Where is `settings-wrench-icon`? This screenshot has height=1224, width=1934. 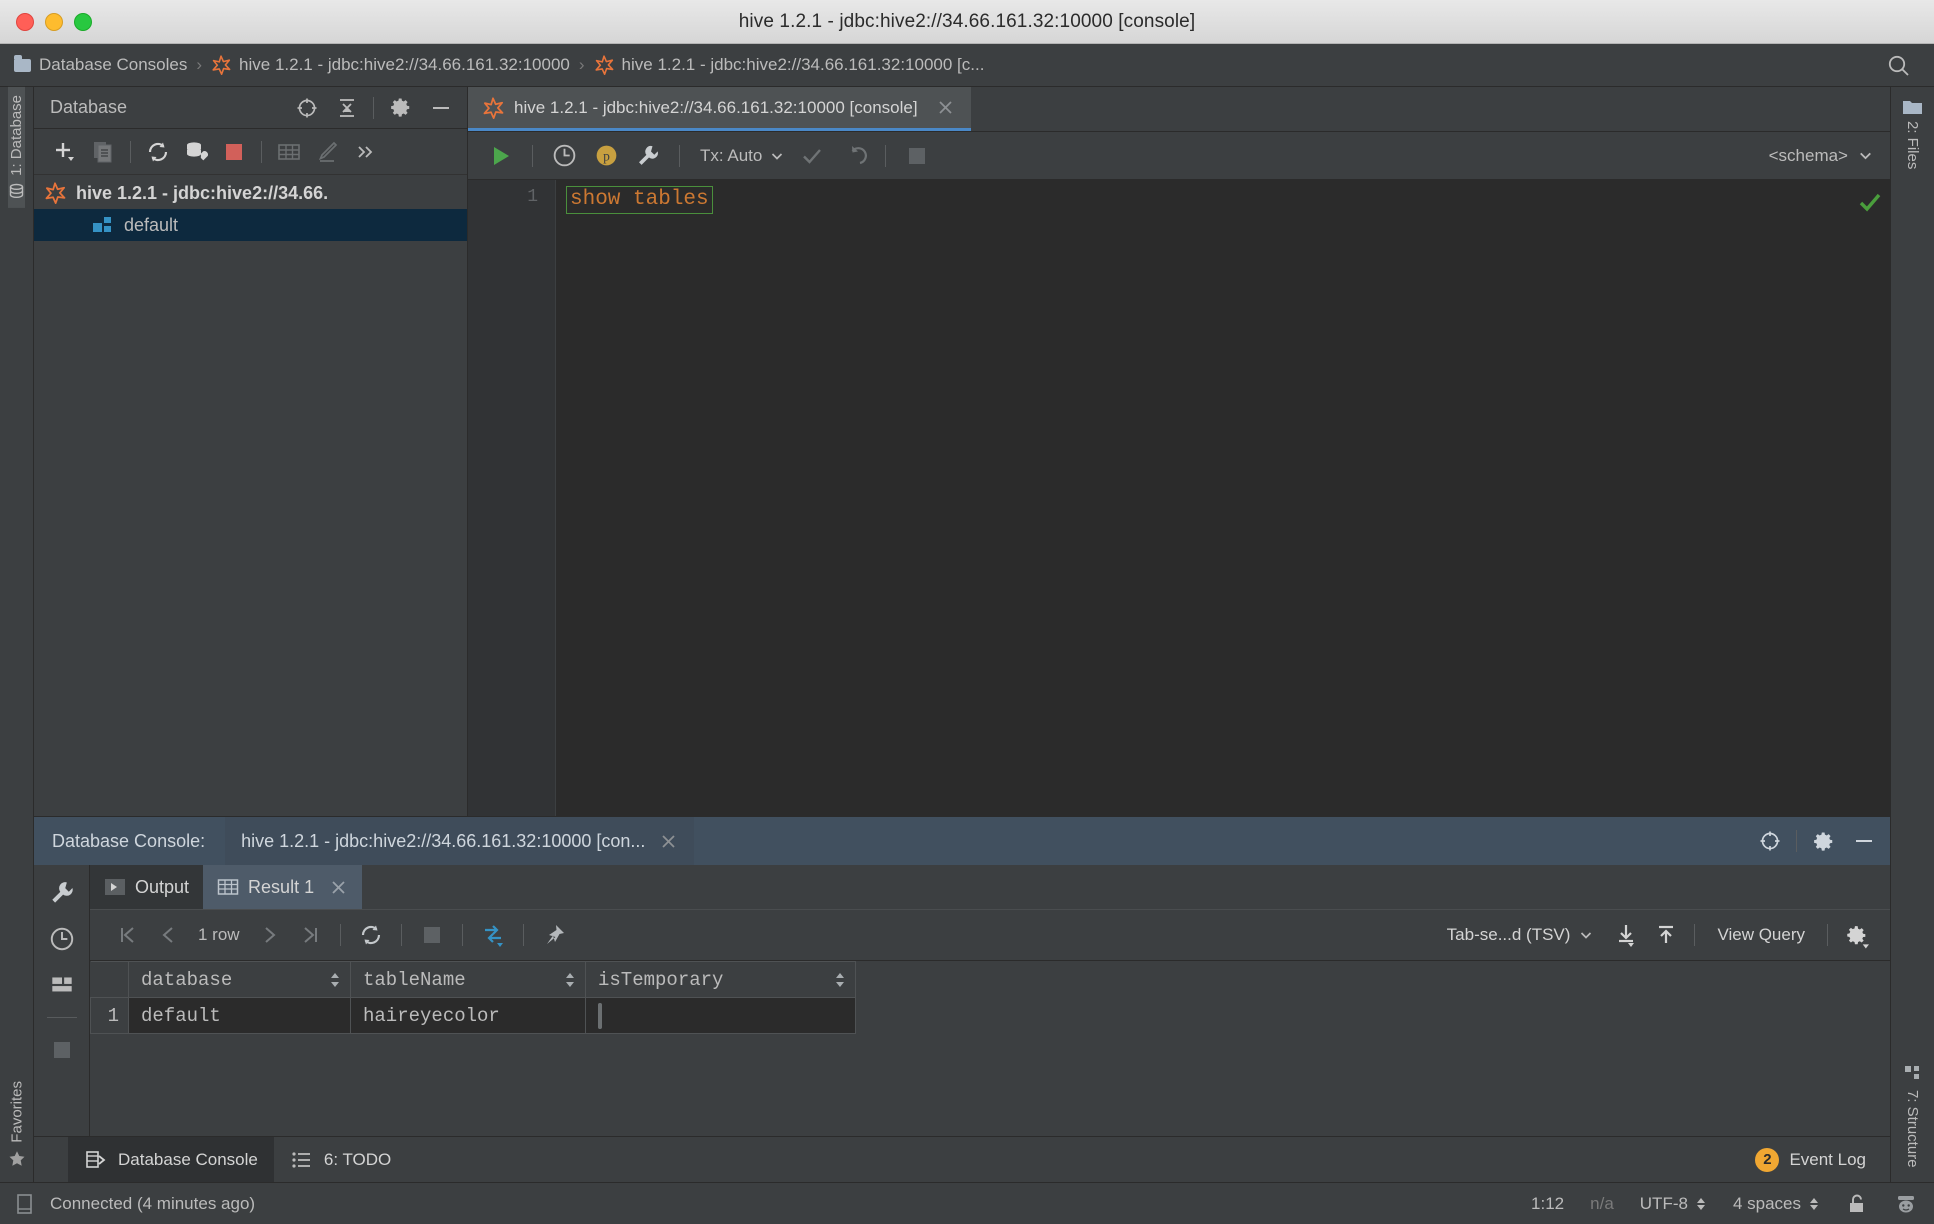 settings-wrench-icon is located at coordinates (648, 156).